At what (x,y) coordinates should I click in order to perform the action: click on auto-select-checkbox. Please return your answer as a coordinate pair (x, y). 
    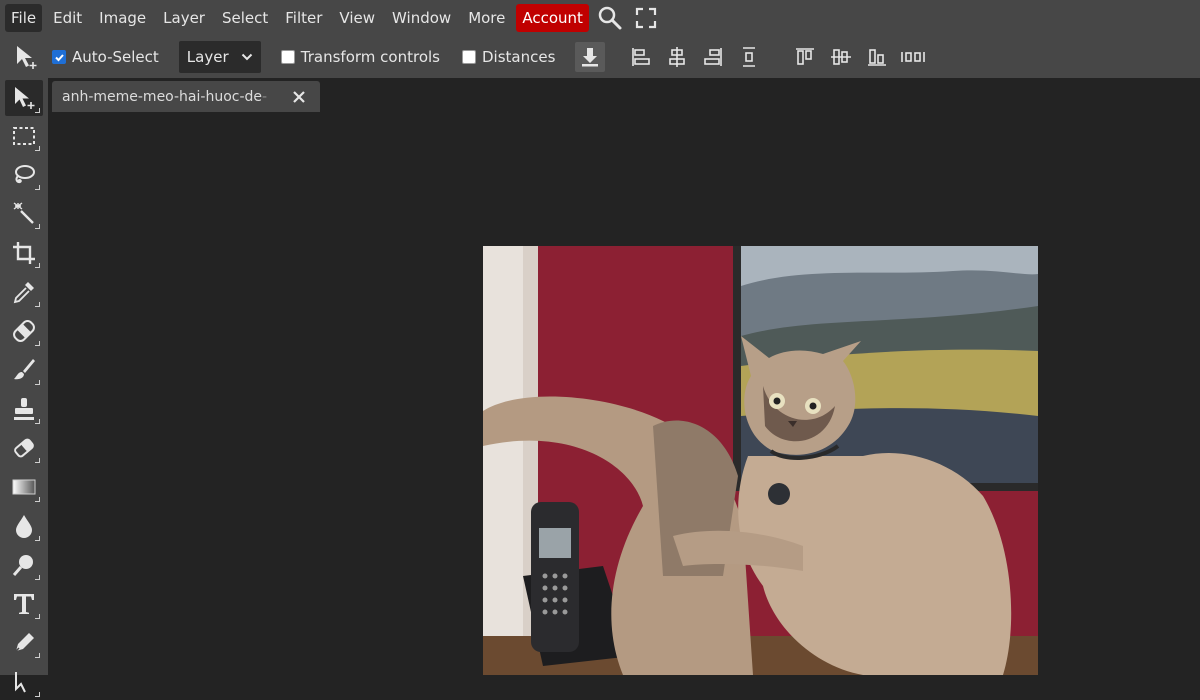
    Looking at the image, I should click on (59, 57).